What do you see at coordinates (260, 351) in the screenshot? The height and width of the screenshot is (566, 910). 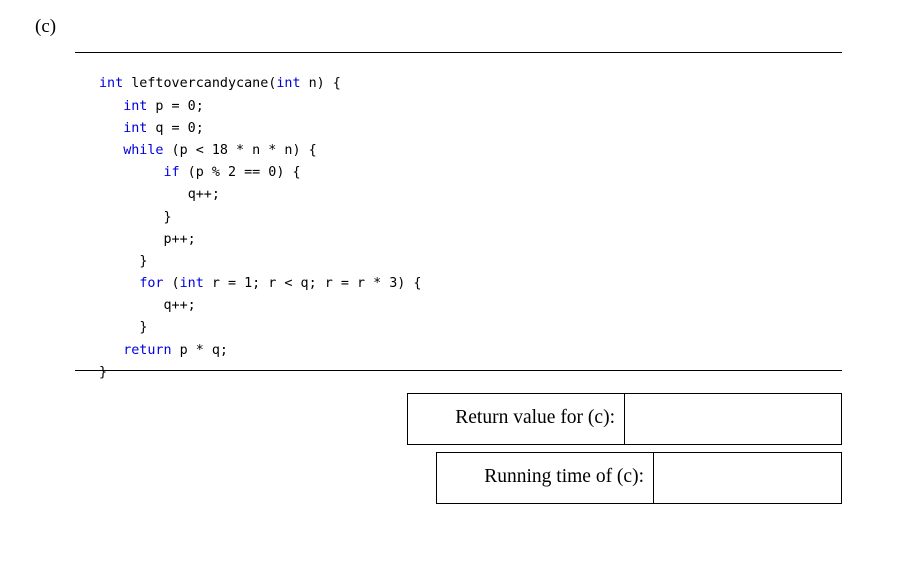 I see `code-line: return p * q;` at bounding box center [260, 351].